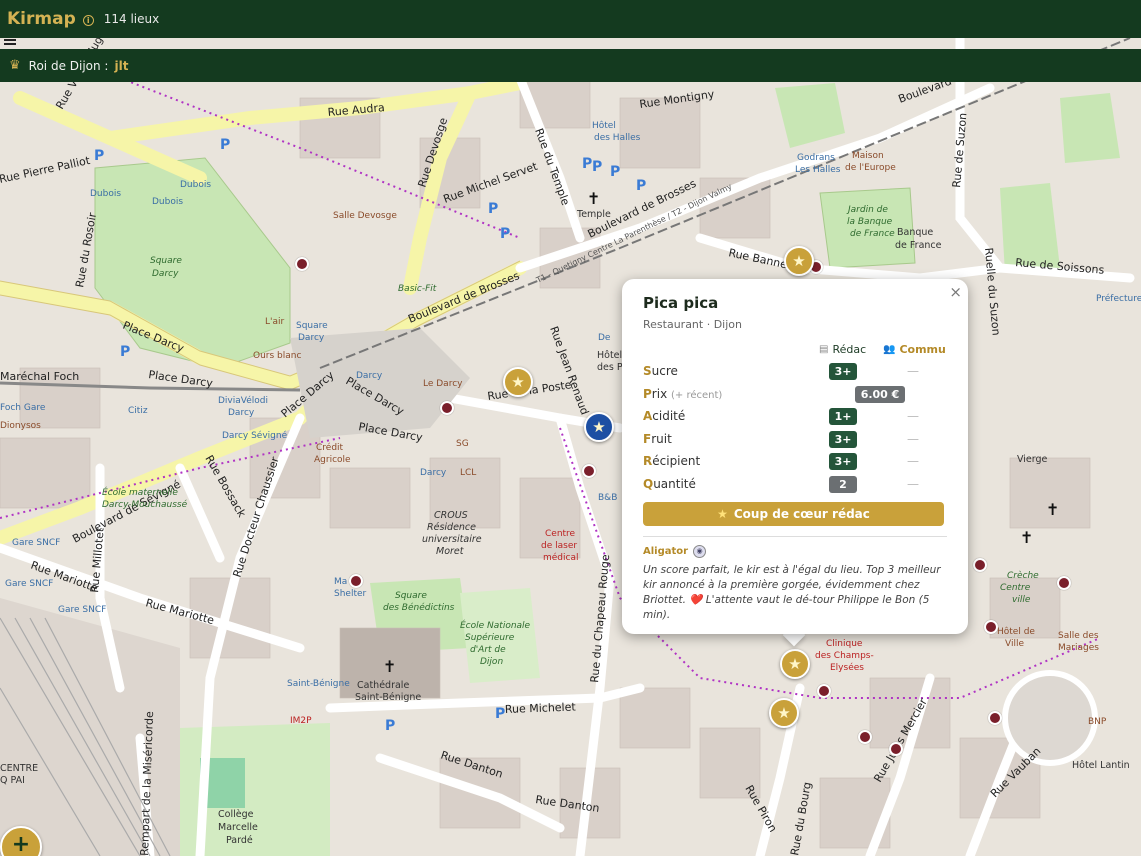 This screenshot has width=1141, height=856. Describe the element at coordinates (41, 19) in the screenshot. I see `app-title: Kirmap` at that location.